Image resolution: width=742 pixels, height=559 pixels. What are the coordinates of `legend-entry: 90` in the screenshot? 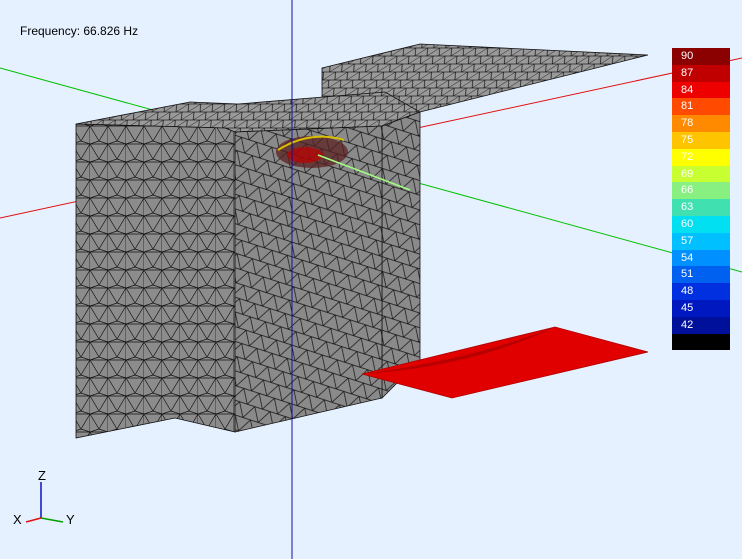 It's located at (701, 56).